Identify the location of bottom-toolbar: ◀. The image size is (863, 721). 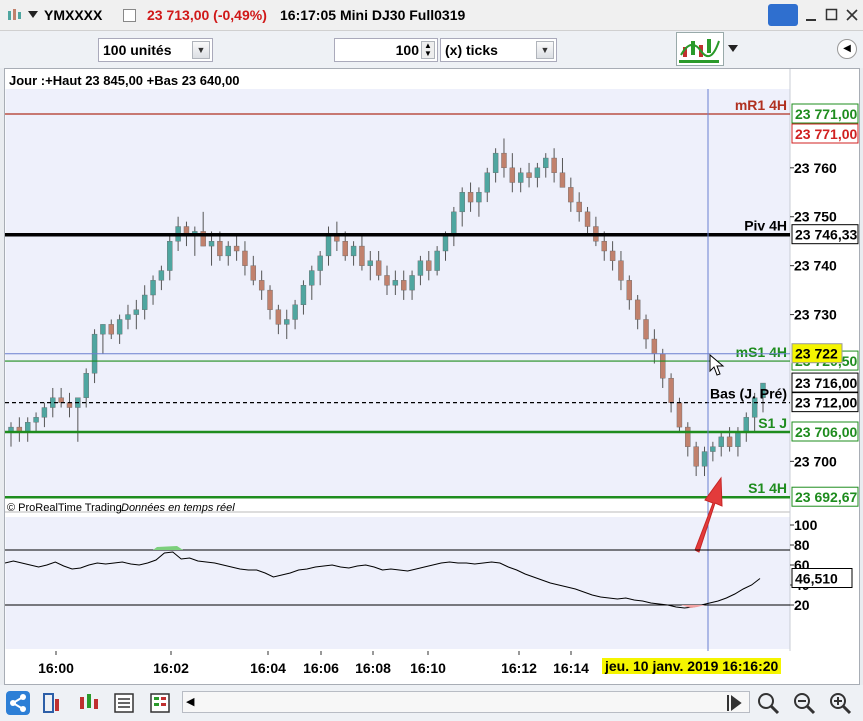
(431, 703).